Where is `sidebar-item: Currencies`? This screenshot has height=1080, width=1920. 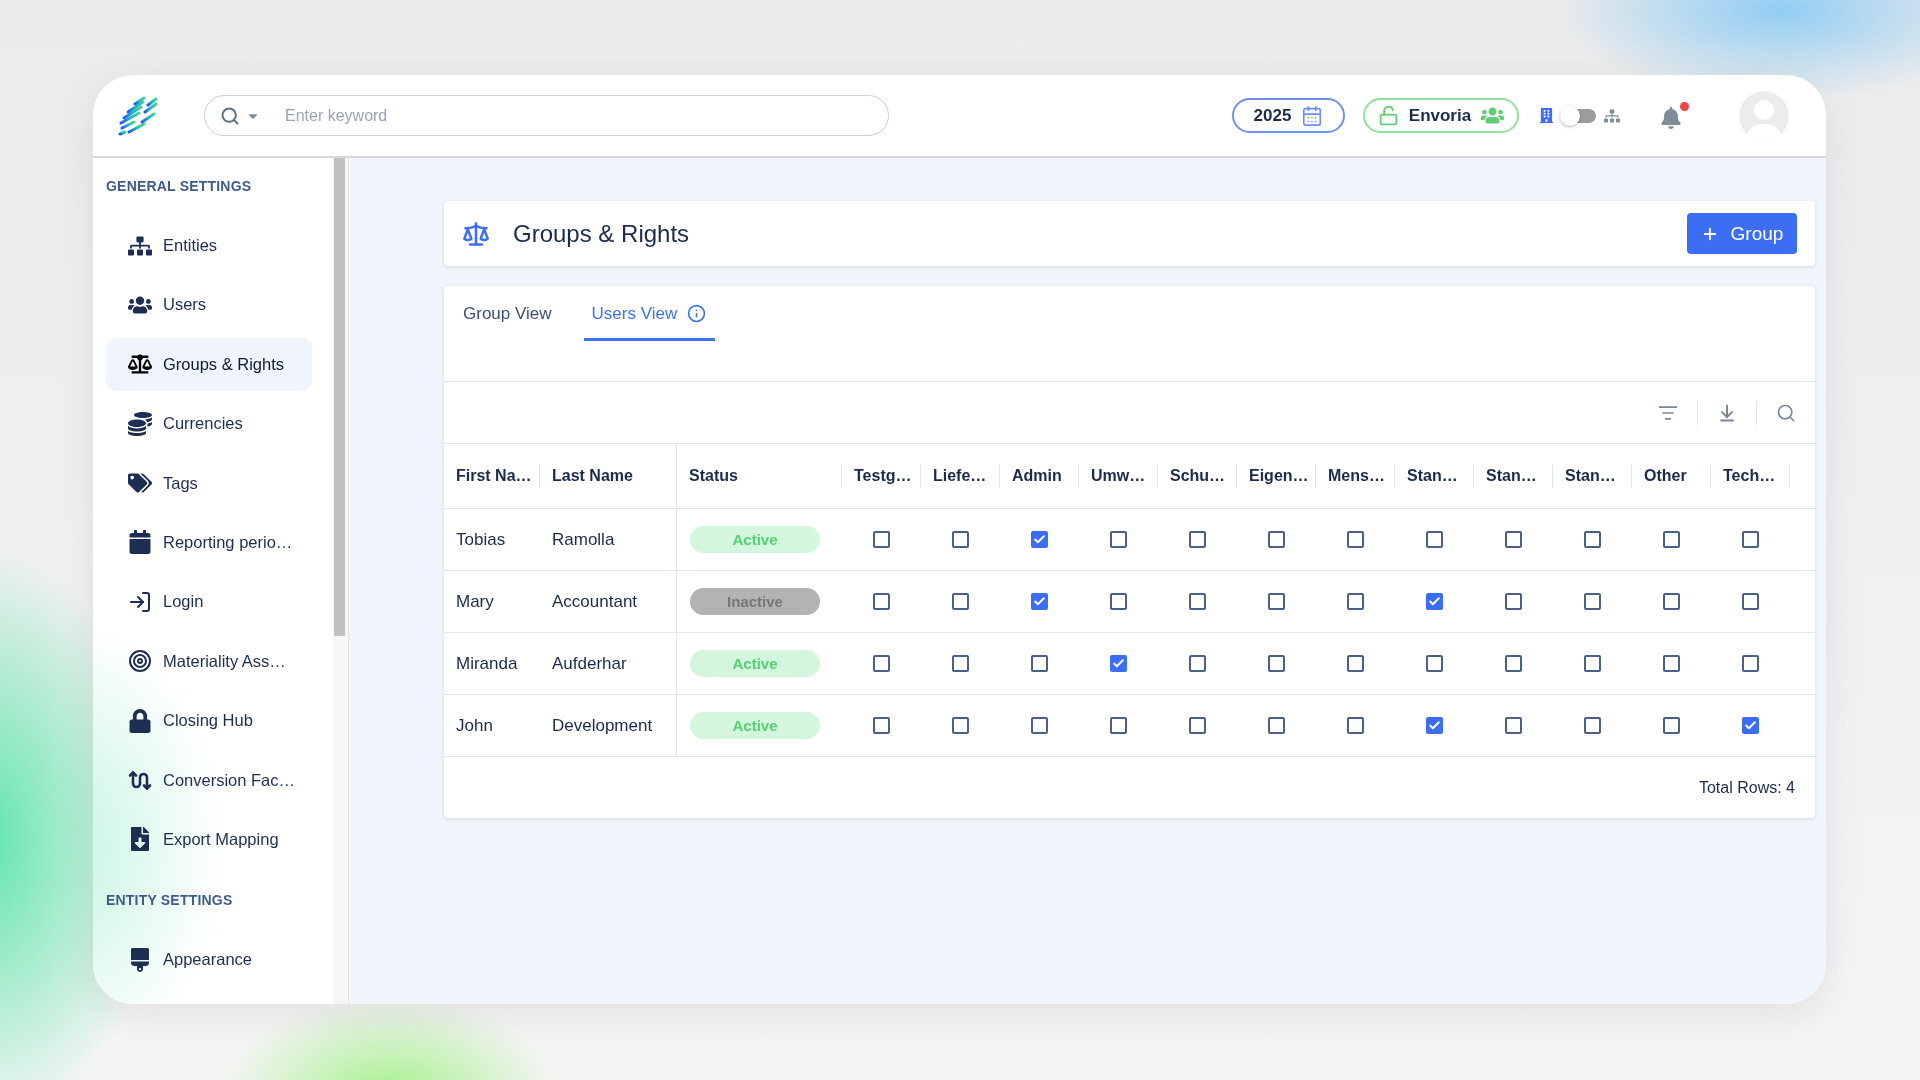 sidebar-item: Currencies is located at coordinates (209, 424).